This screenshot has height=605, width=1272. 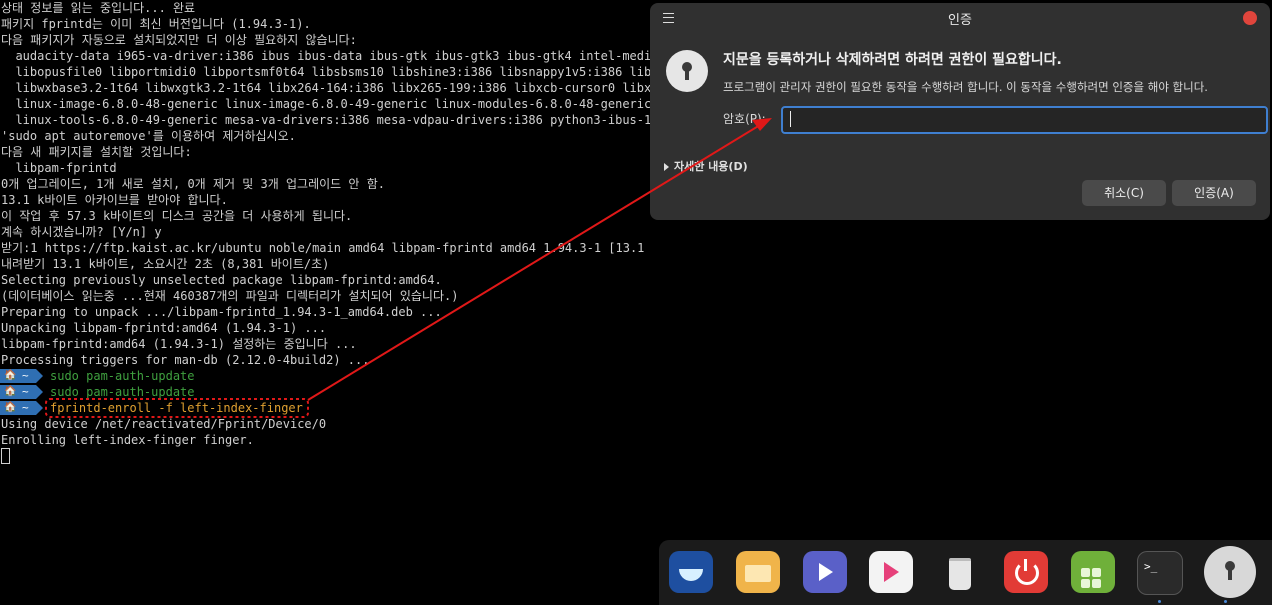 I want to click on details-expander: 자세한 내용(D), so click(x=706, y=166).